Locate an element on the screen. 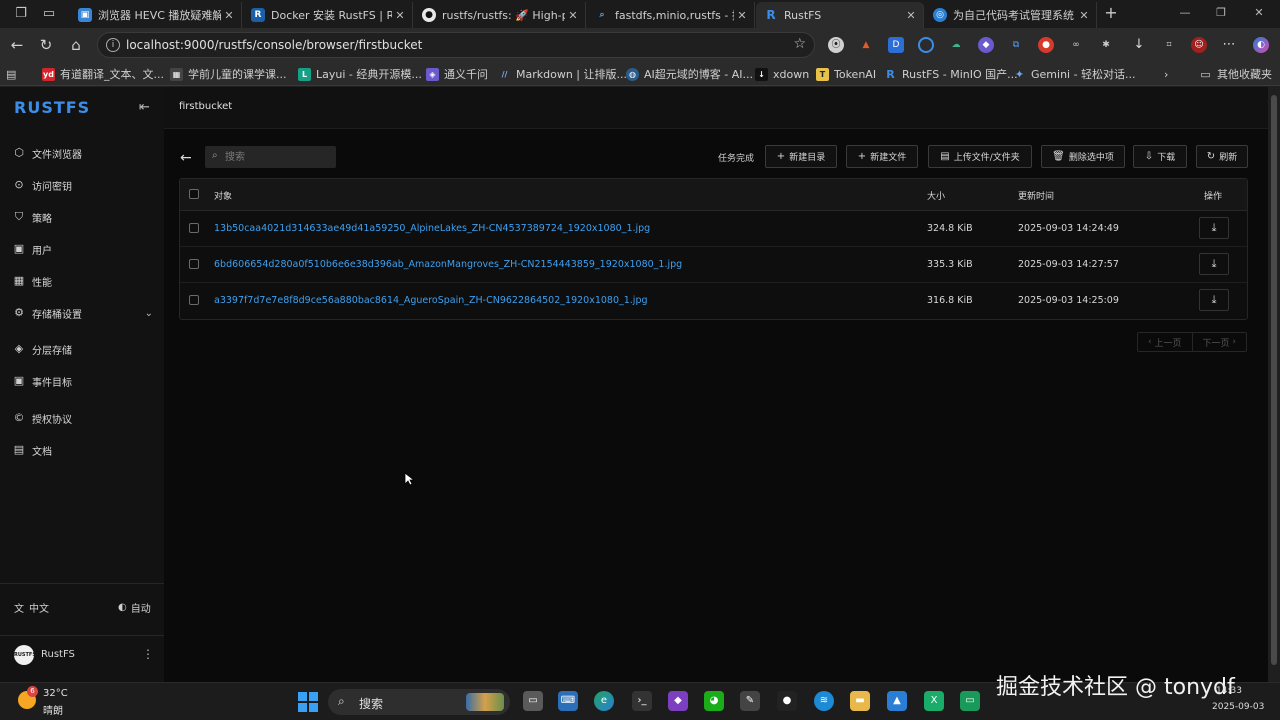  search-box: ⌕ is located at coordinates (270, 157).